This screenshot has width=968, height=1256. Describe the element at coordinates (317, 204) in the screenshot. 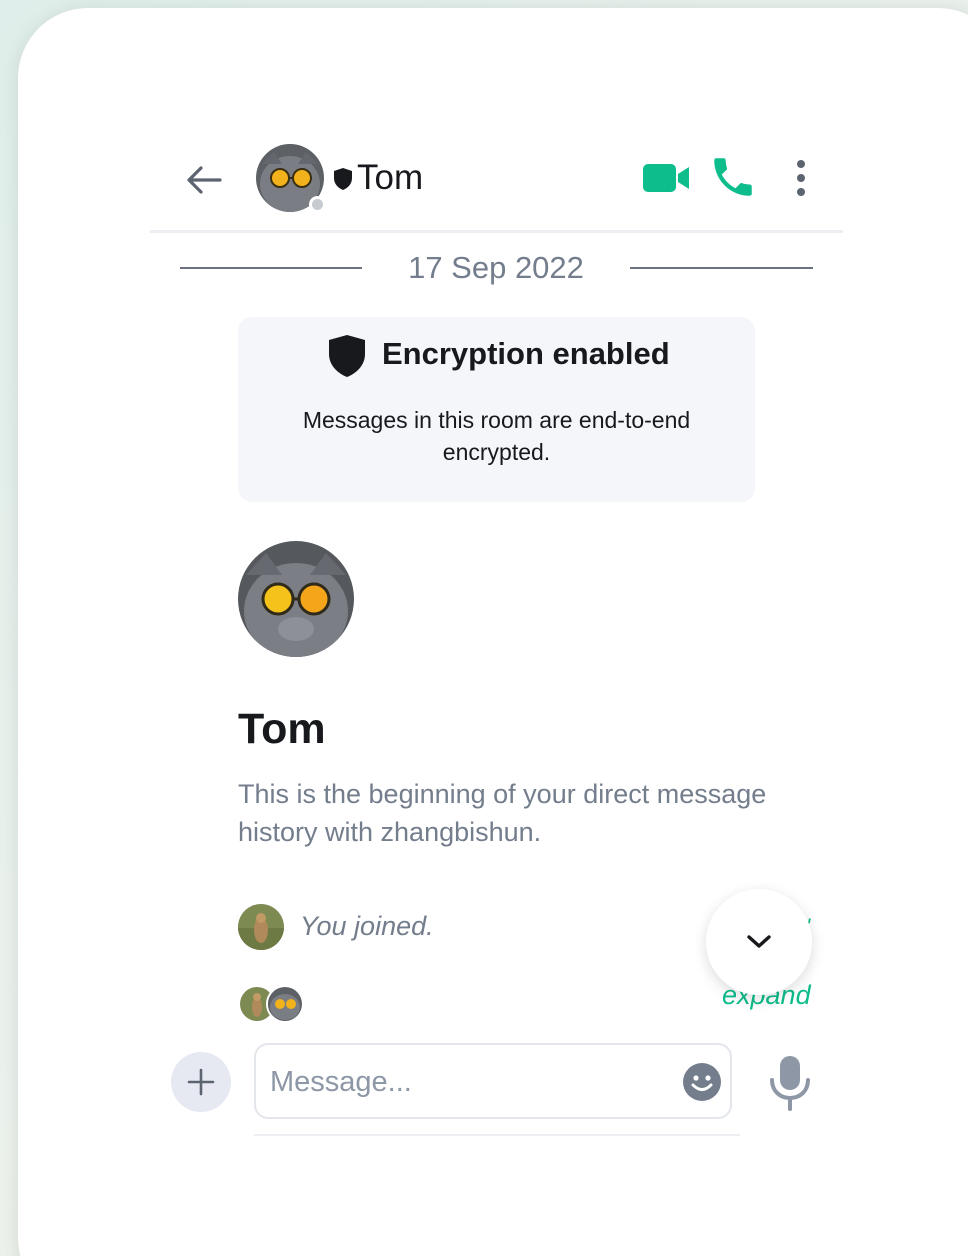

I see `presence-indicator` at that location.